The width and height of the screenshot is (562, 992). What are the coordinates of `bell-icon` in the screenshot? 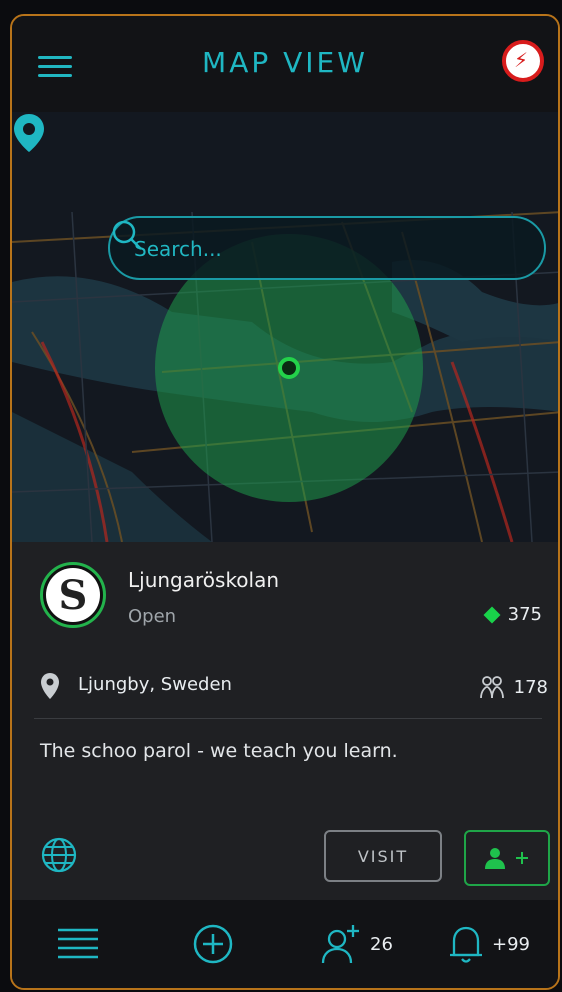 It's located at (466, 944).